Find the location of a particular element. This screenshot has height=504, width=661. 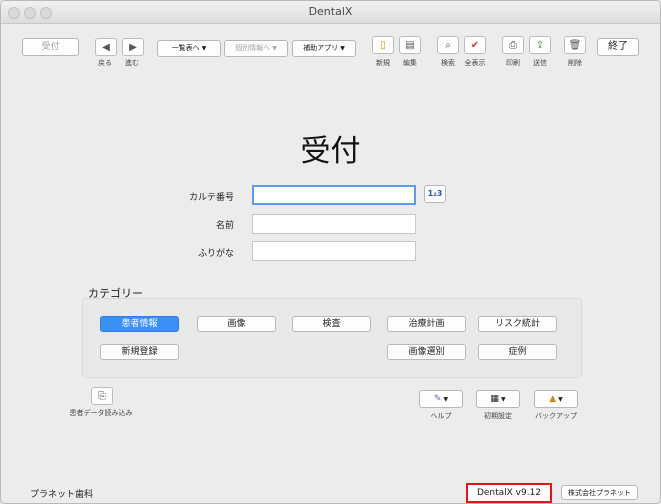

initial-settings-button: ▦ ▼ is located at coordinates (498, 399).